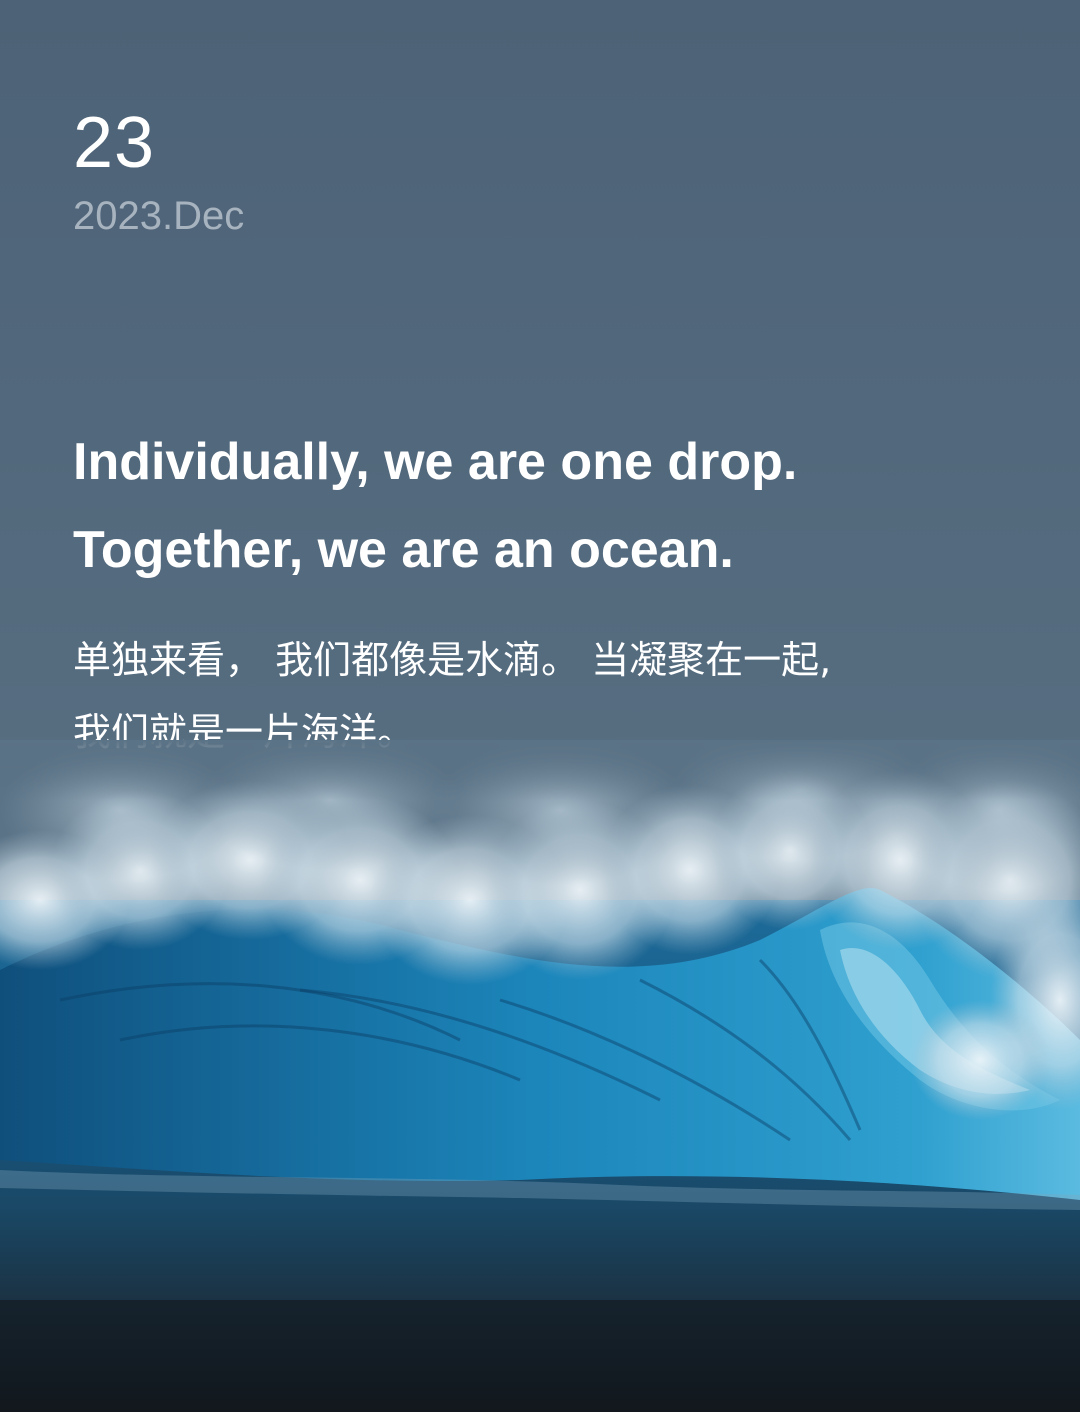  I want to click on quote-english-line: Individually, we are one drop., so click(435, 462).